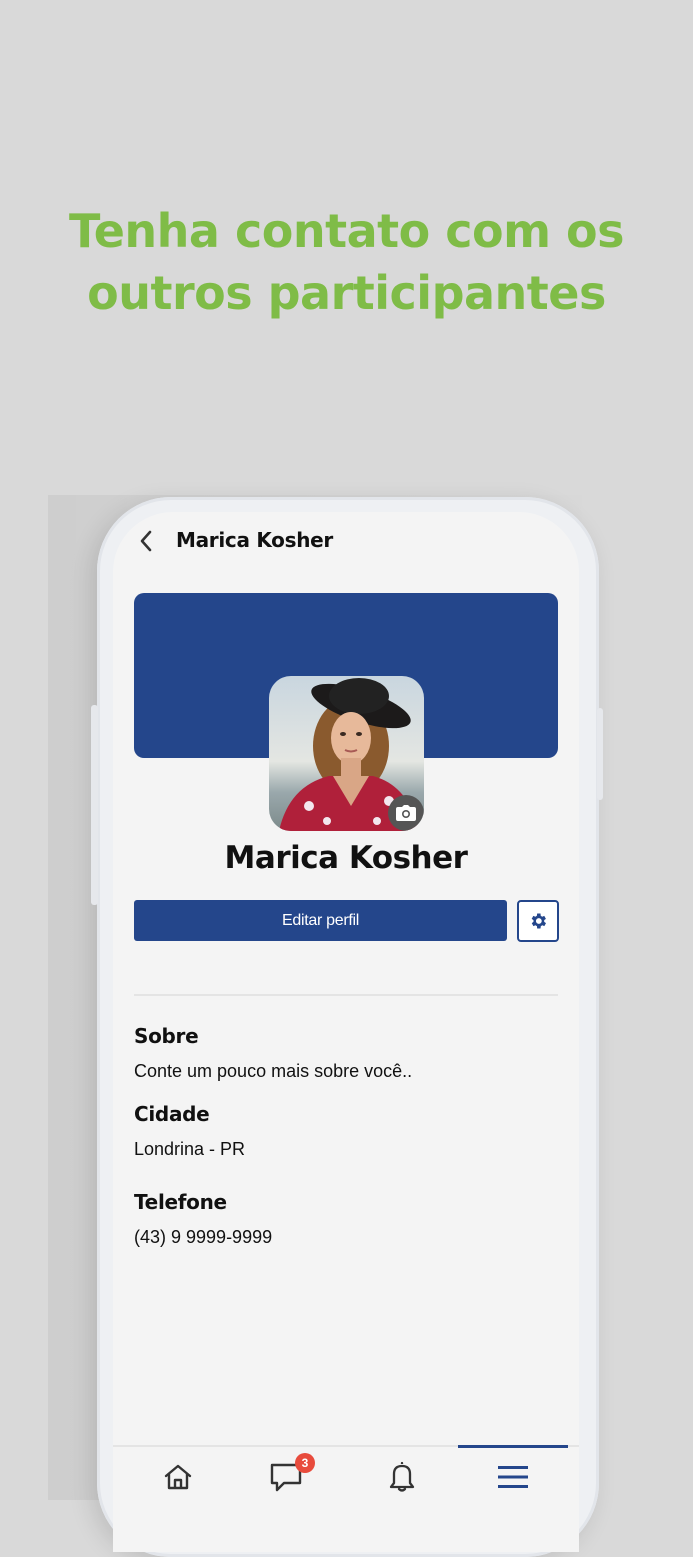  I want to click on change-photo-button, so click(406, 813).